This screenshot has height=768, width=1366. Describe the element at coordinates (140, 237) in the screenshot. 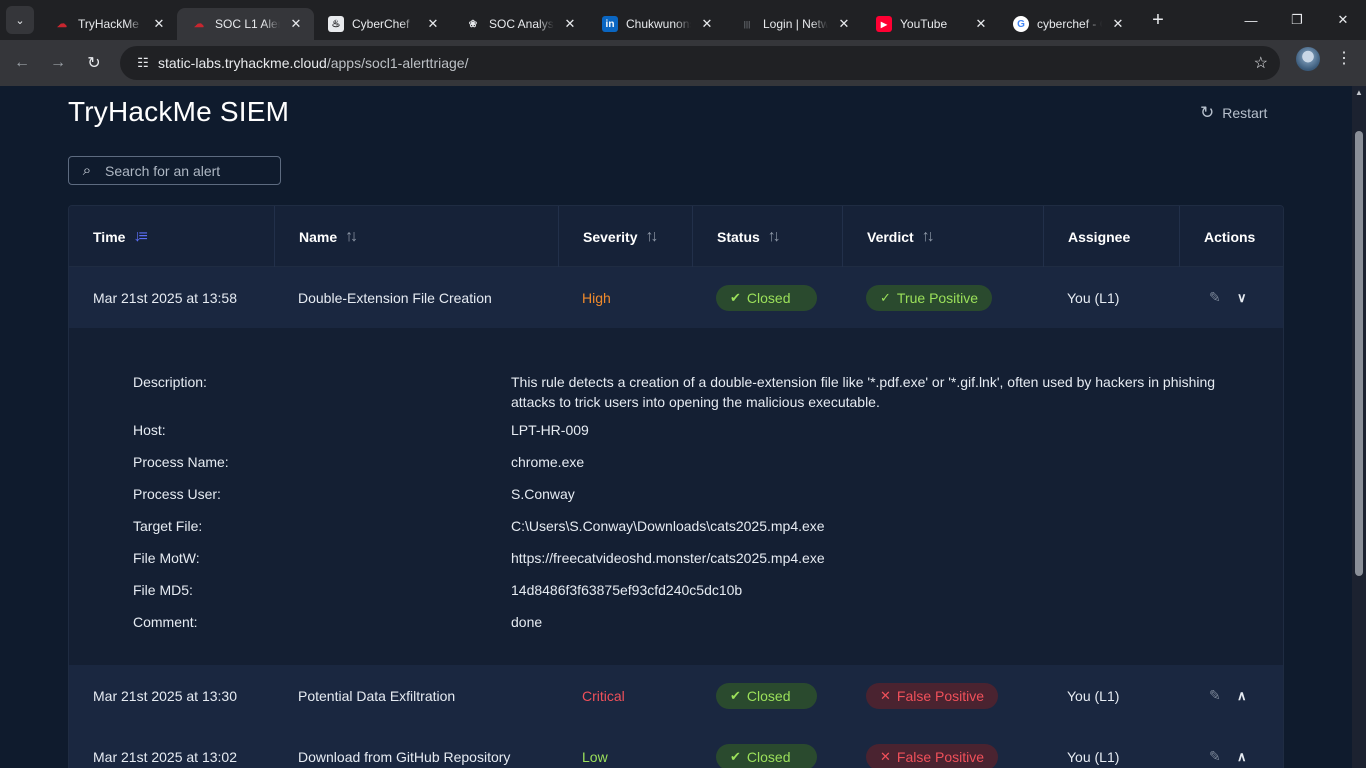

I see `sort-descending-icon: ↓≡` at that location.